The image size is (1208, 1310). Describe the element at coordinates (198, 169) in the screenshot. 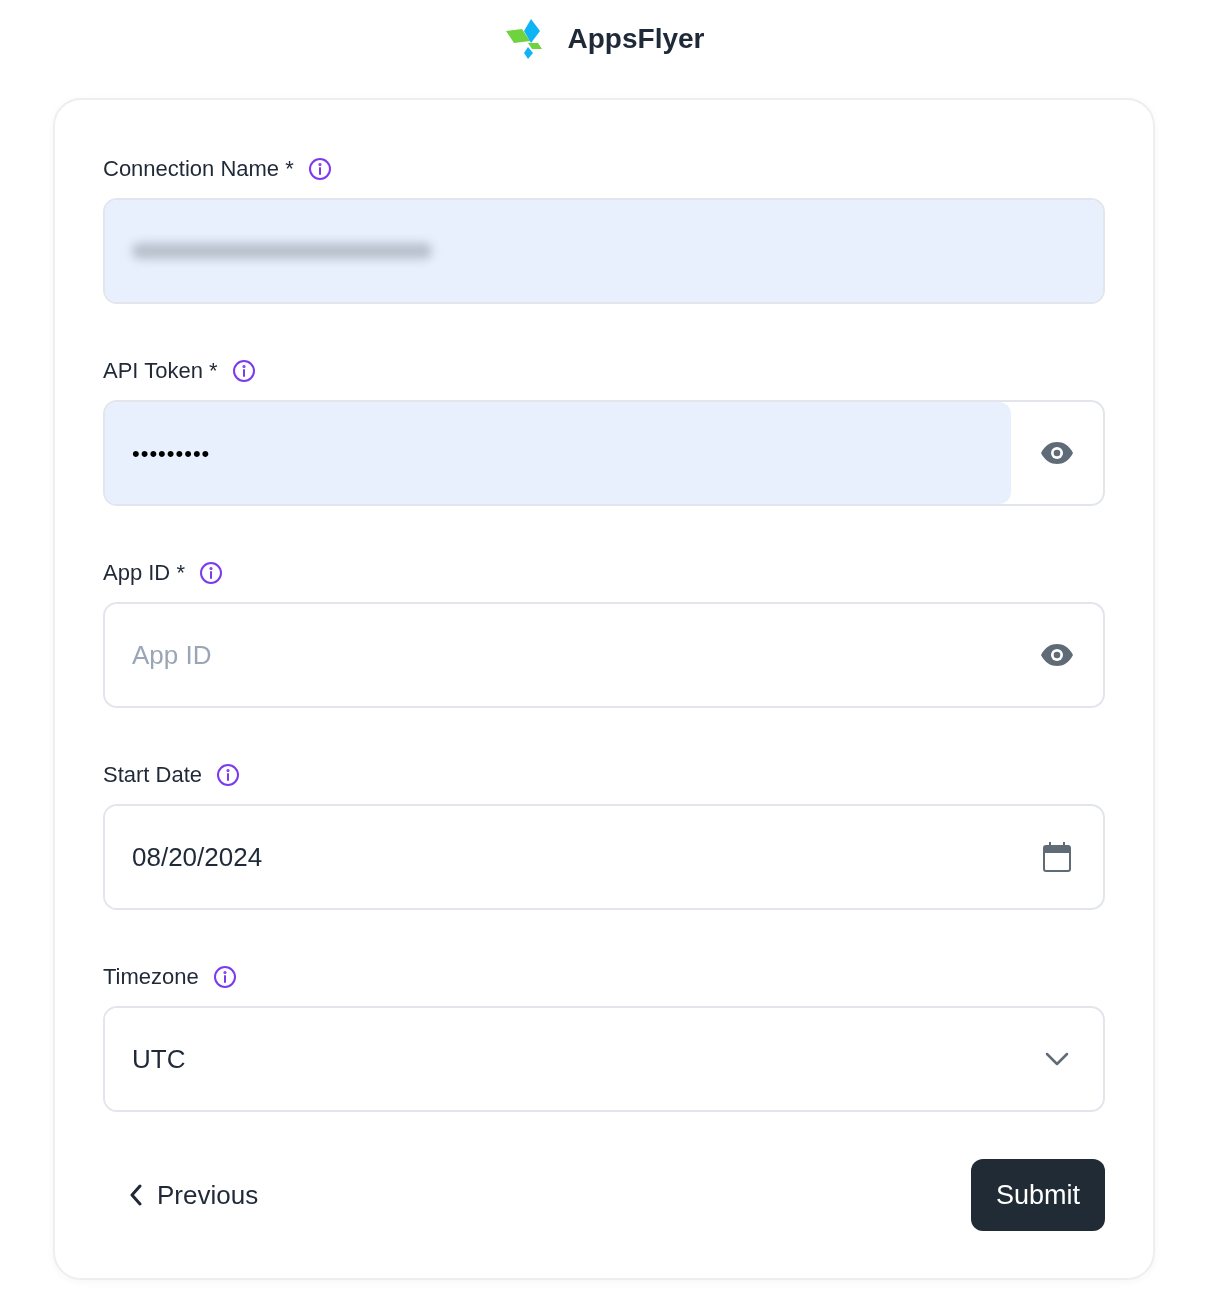

I see `field-label: Connection Name *` at that location.